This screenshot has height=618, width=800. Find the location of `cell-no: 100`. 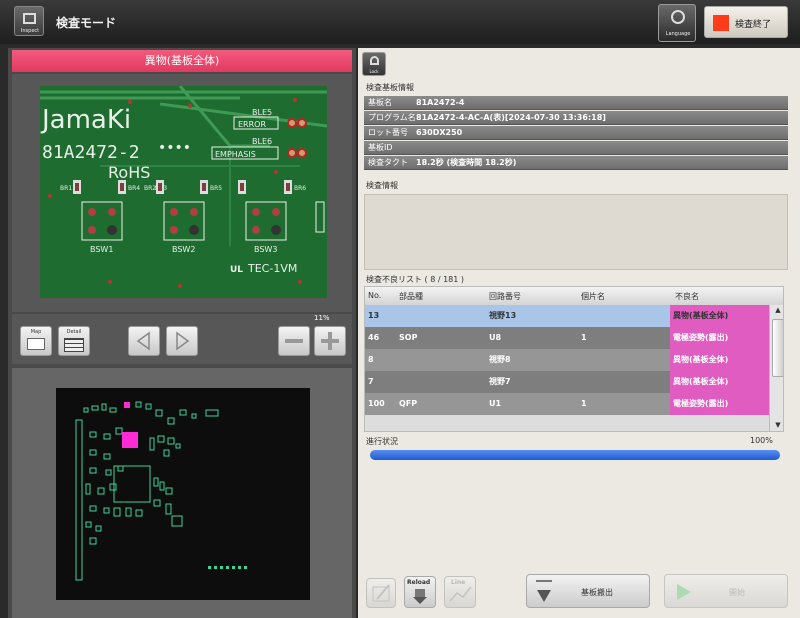

cell-no: 100 is located at coordinates (376, 403).